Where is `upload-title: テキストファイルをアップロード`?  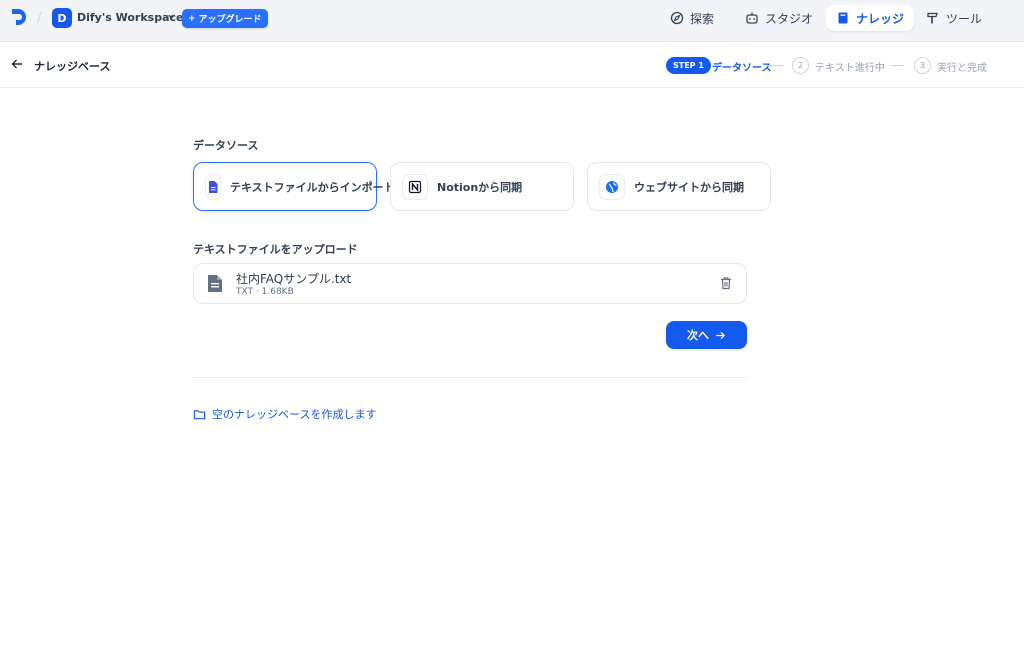
upload-title: テキストファイルをアップロード is located at coordinates (275, 249).